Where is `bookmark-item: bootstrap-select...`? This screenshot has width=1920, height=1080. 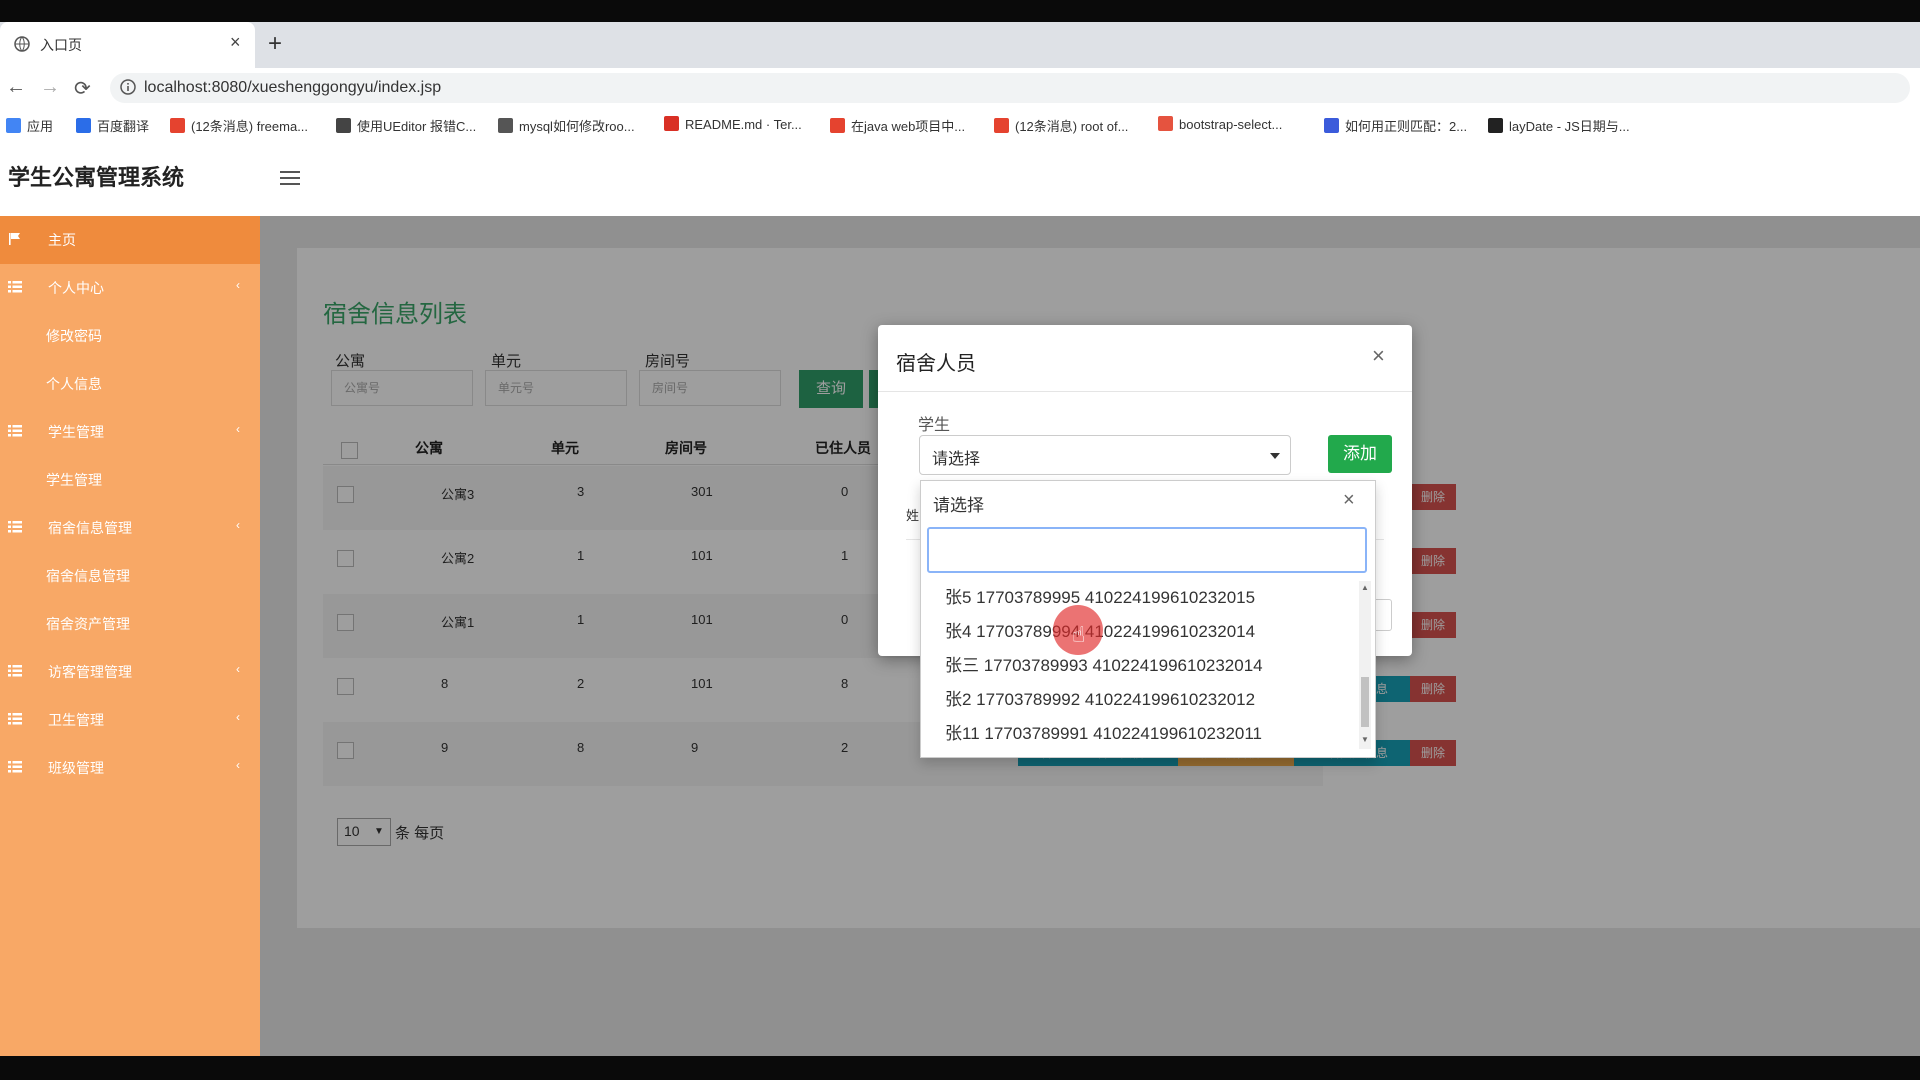 bookmark-item: bootstrap-select... is located at coordinates (1220, 124).